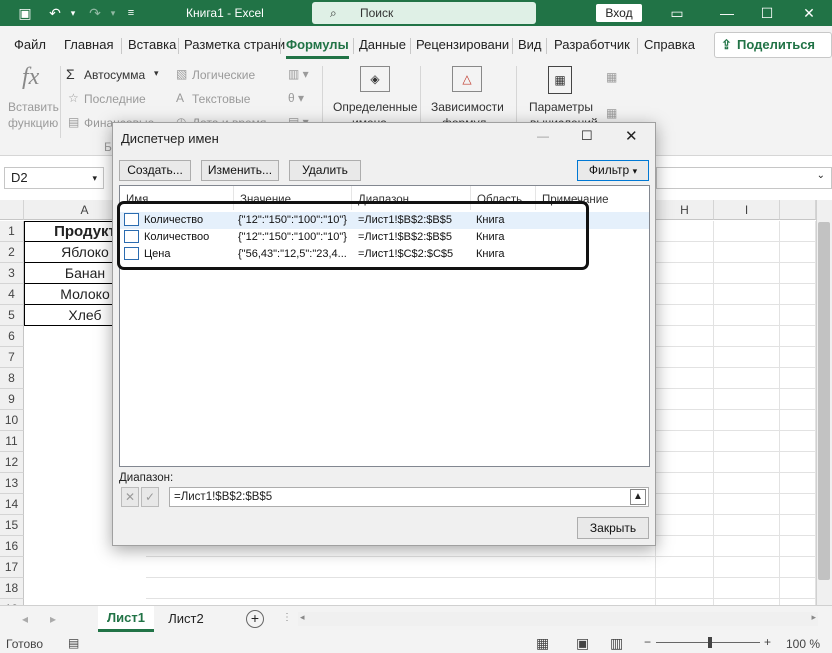  I want to click on expand-formula-icon: ⌄, so click(821, 175).